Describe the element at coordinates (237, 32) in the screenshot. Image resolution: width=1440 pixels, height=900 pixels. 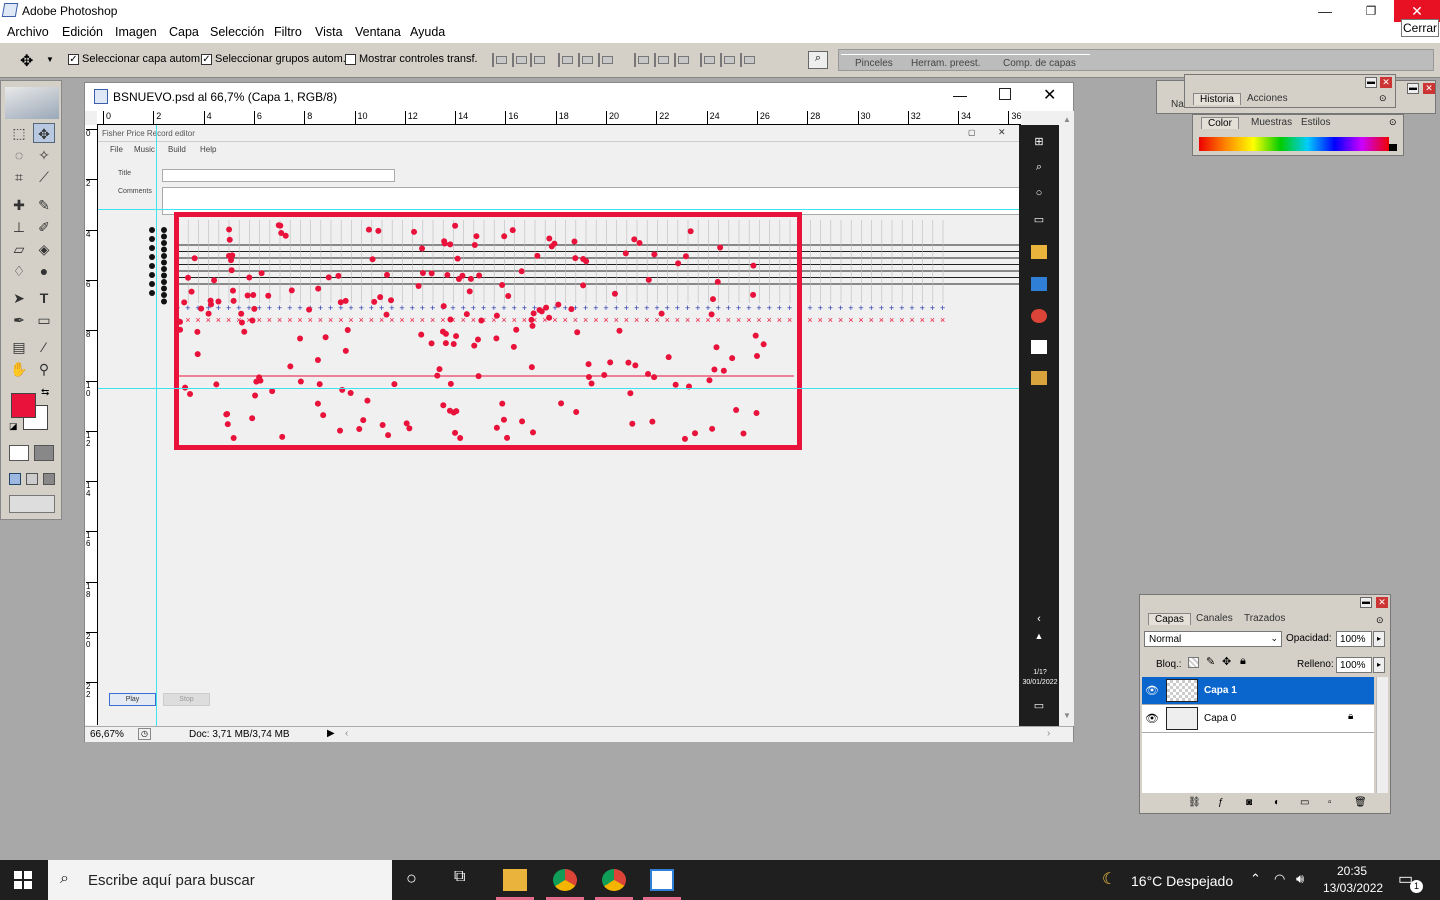
I see `menu-seleccion: Selección` at that location.